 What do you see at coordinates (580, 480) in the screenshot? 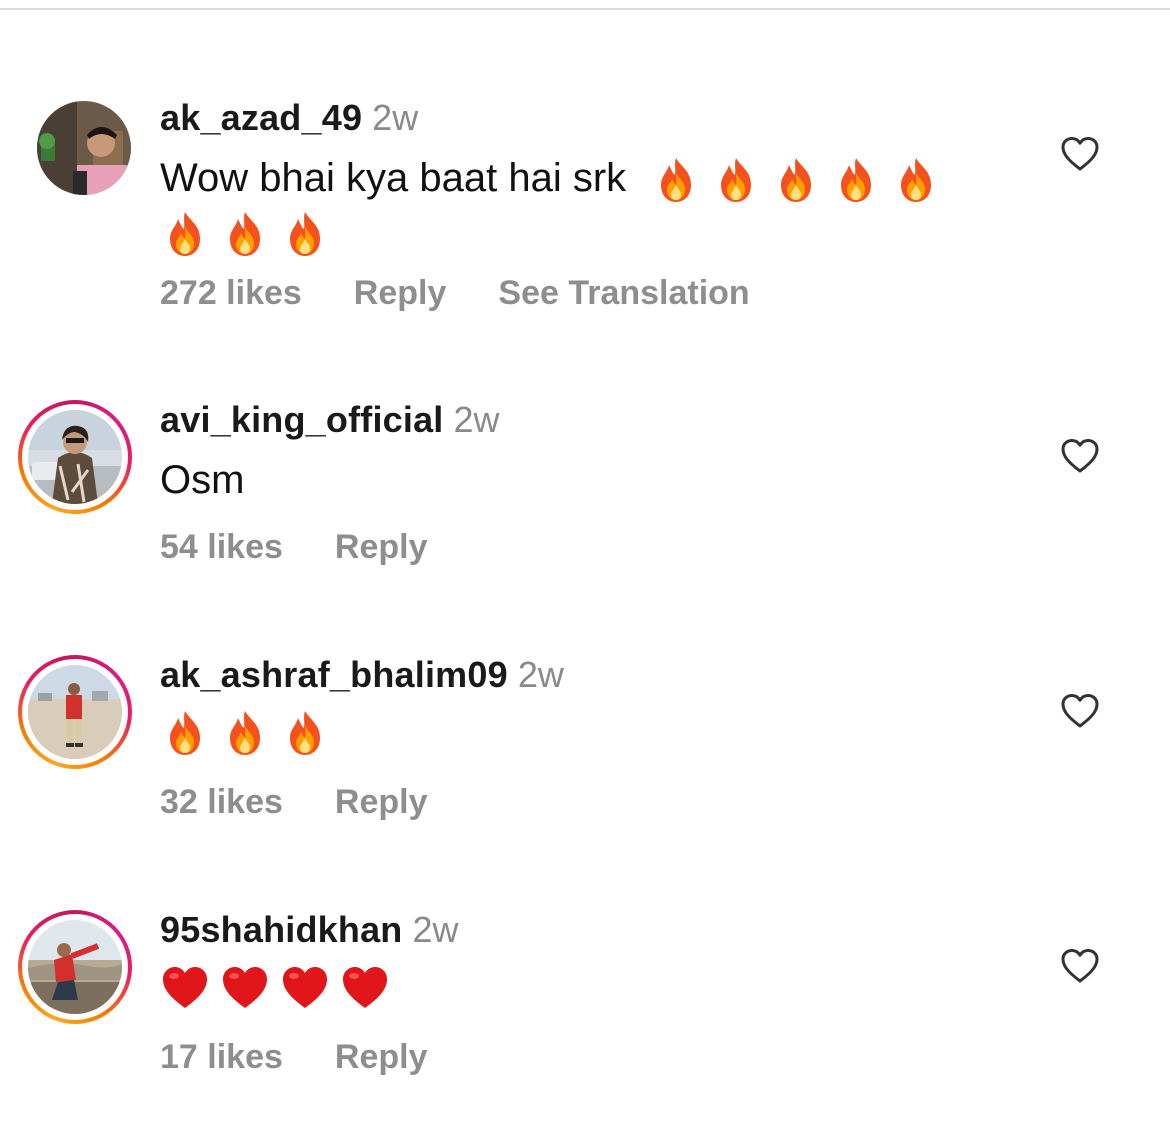
I see `comment-text: Osm` at bounding box center [580, 480].